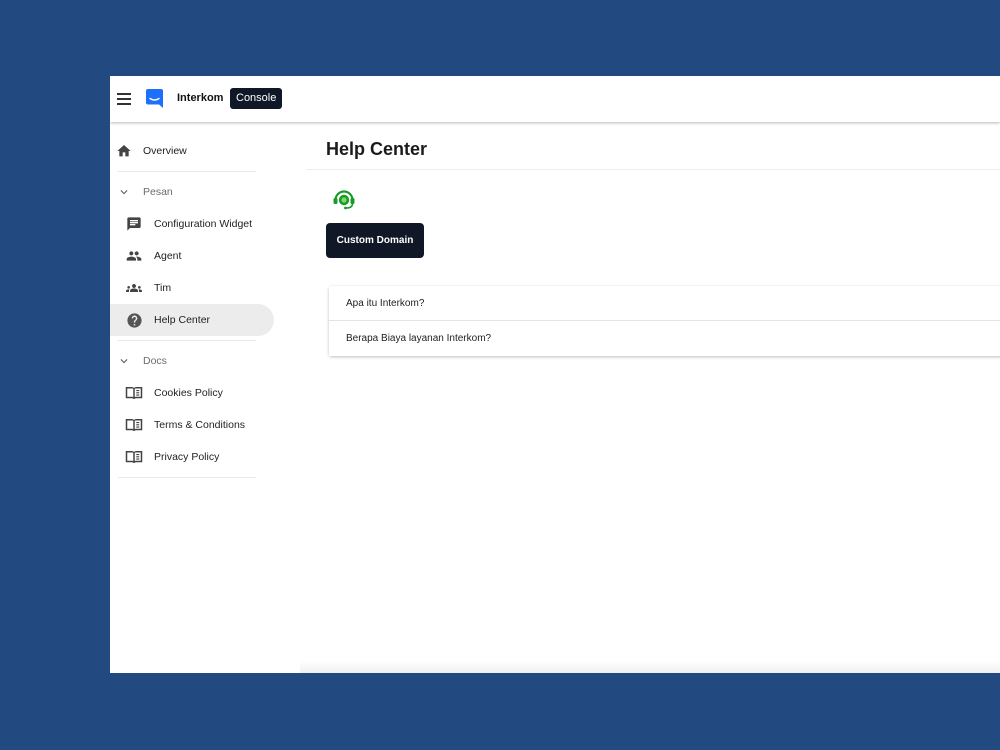 Image resolution: width=1000 pixels, height=750 pixels. I want to click on sidebar-item-tim: Tim, so click(192, 288).